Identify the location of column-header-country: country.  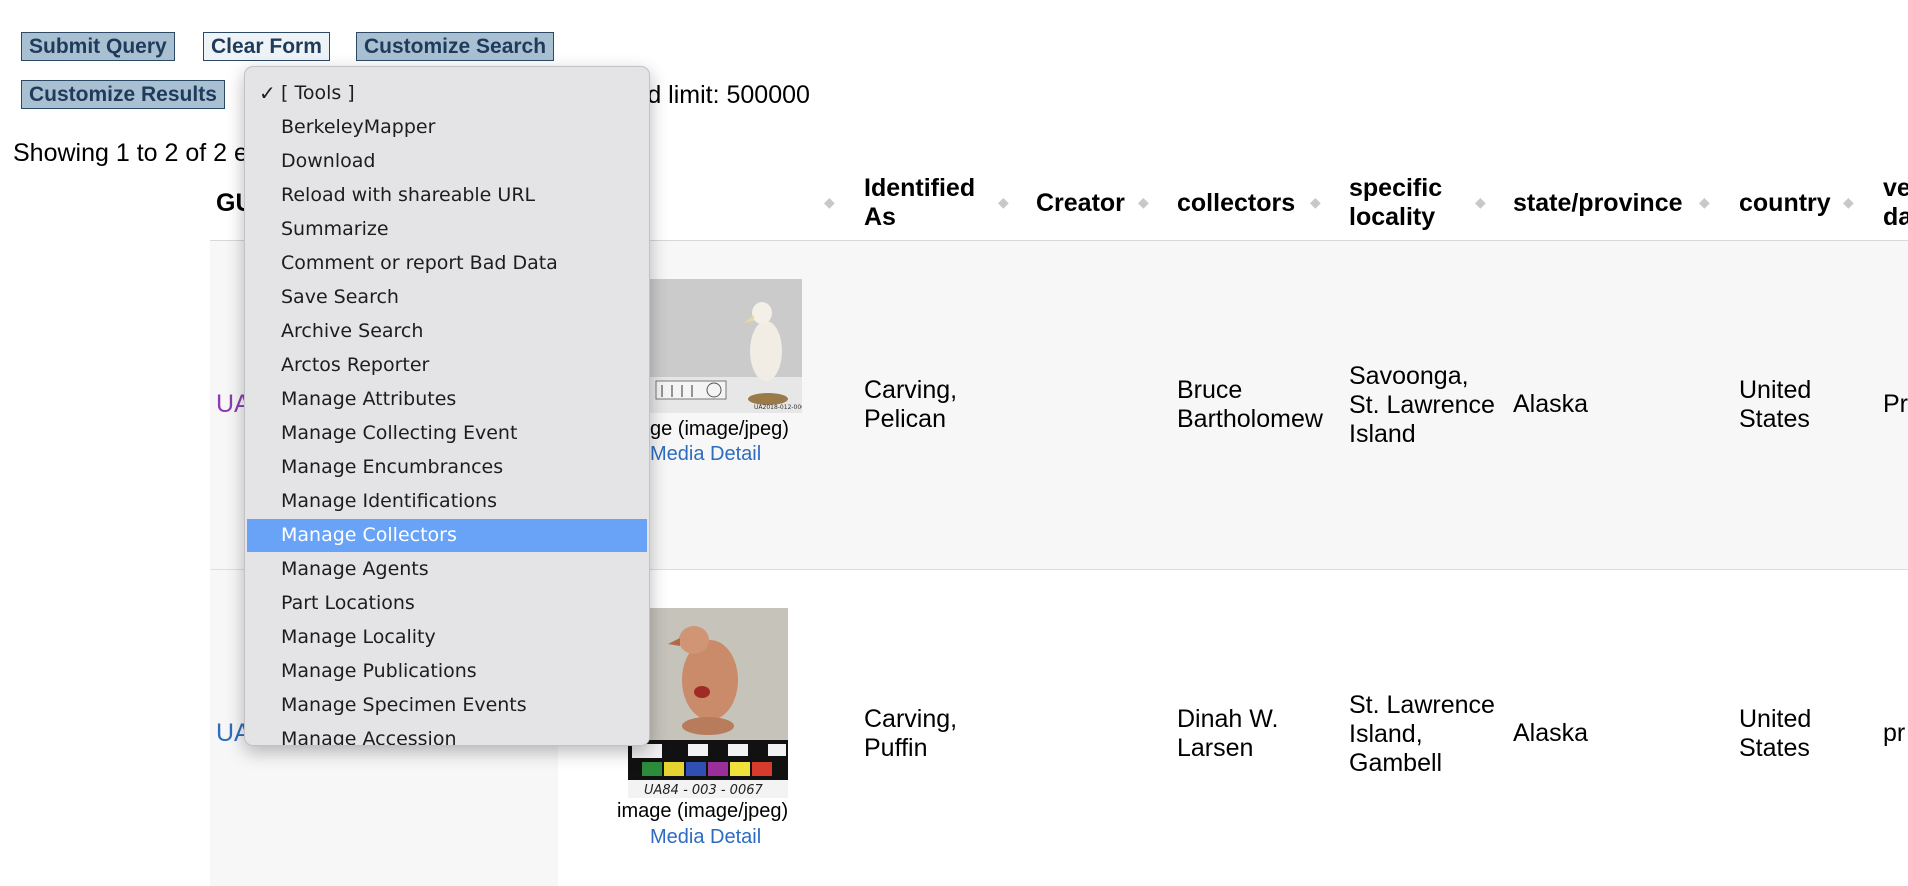
(1785, 203).